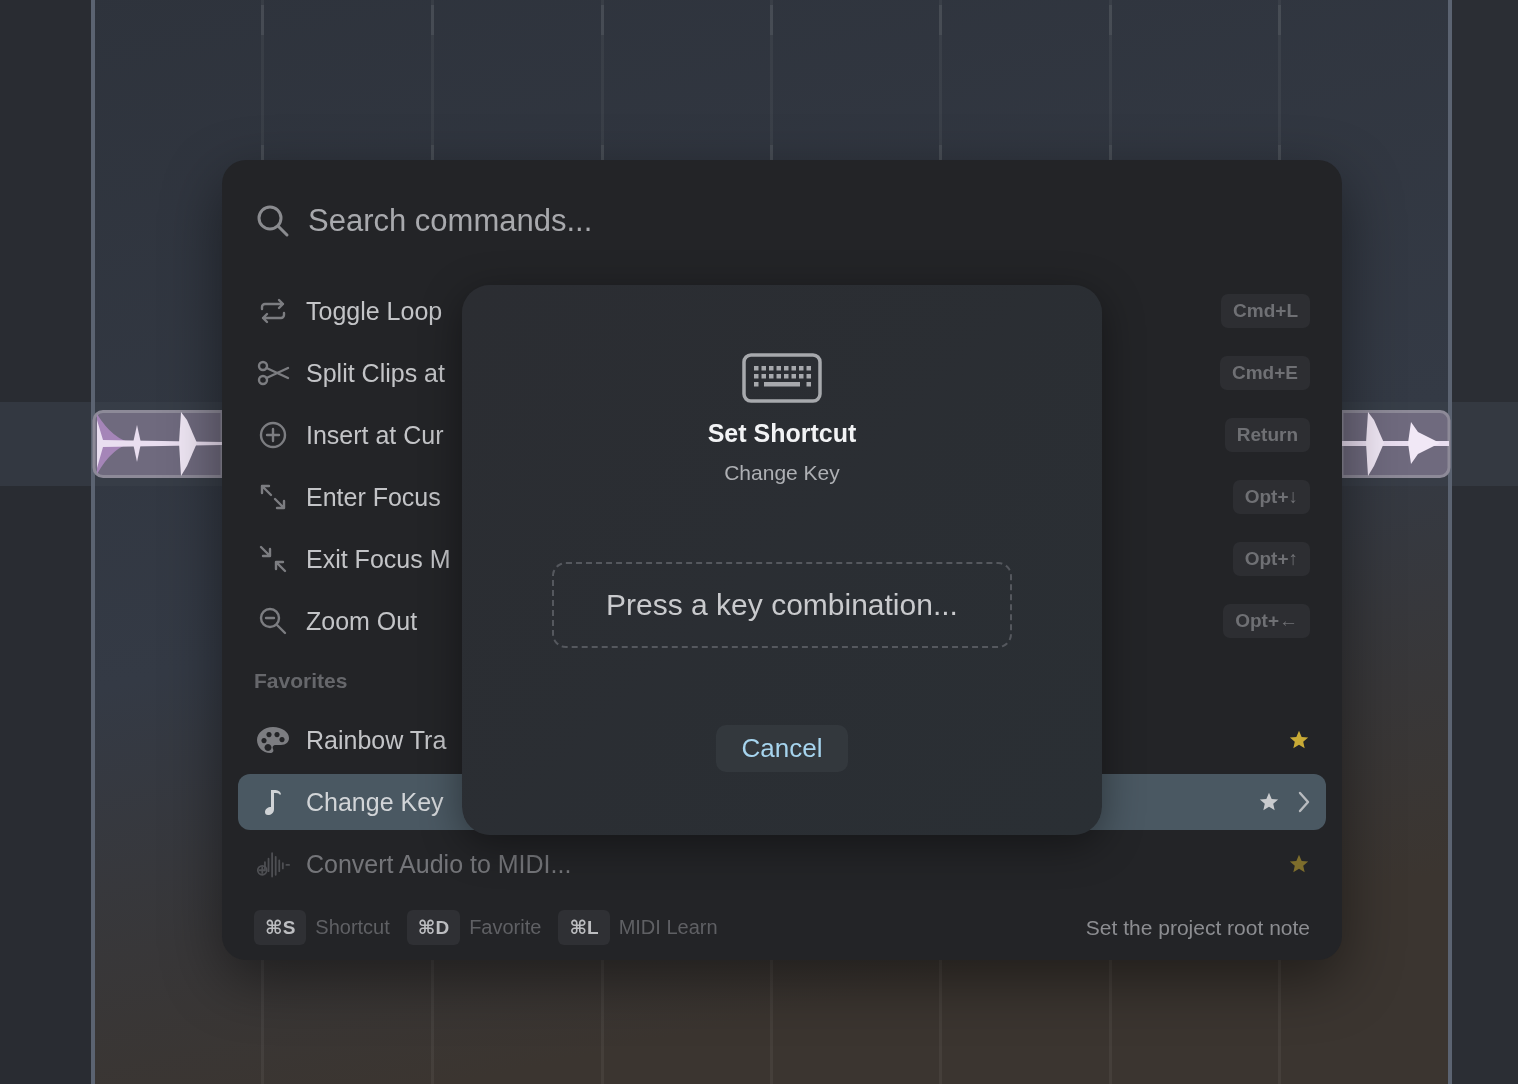  I want to click on shortcut-key: Opt+↓, so click(1271, 497).